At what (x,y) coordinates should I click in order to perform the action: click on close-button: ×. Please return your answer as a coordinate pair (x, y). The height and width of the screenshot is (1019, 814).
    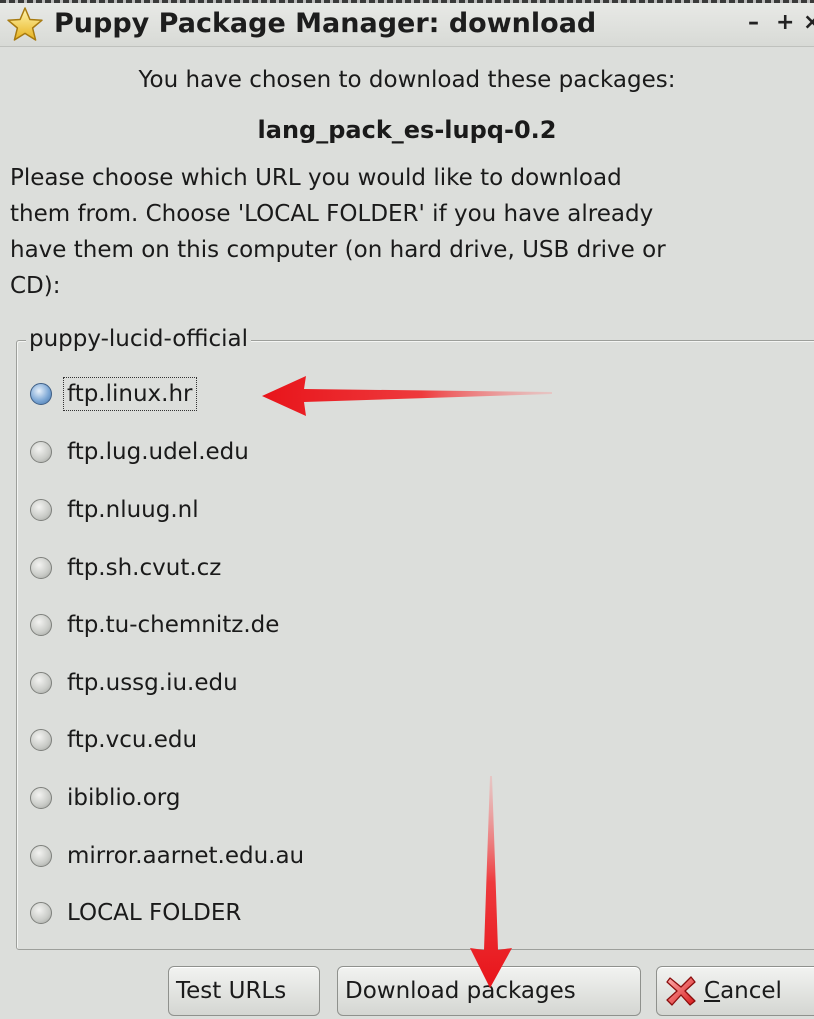
    Looking at the image, I should click on (808, 23).